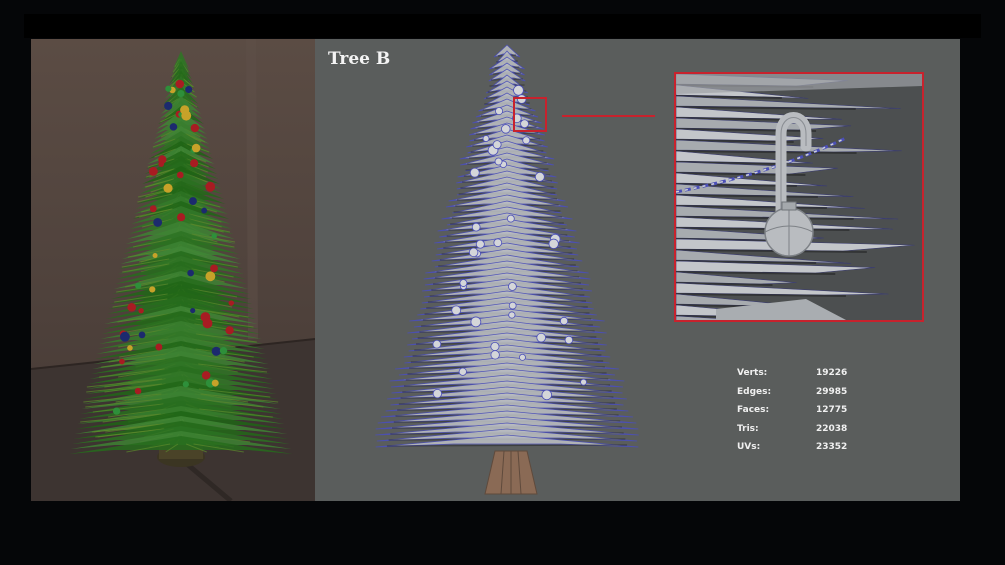 This screenshot has height=565, width=1005. Describe the element at coordinates (832, 447) in the screenshot. I see `stat-value: 23352` at that location.